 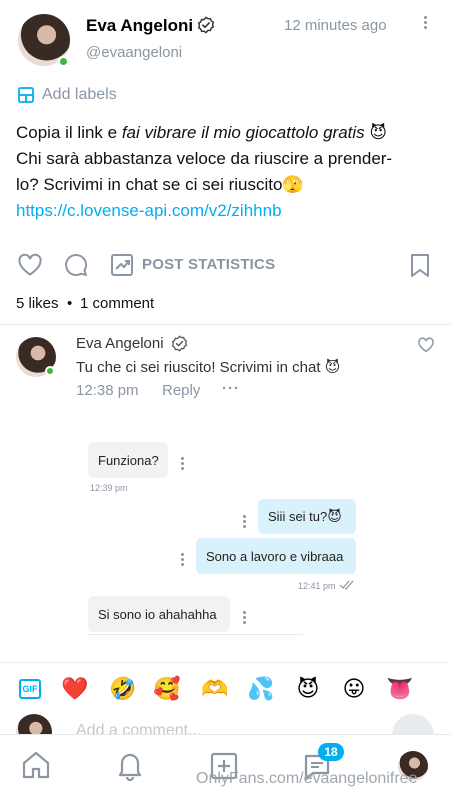 I want to click on emoji-smiling-hearts: 🥰, so click(x=167, y=689).